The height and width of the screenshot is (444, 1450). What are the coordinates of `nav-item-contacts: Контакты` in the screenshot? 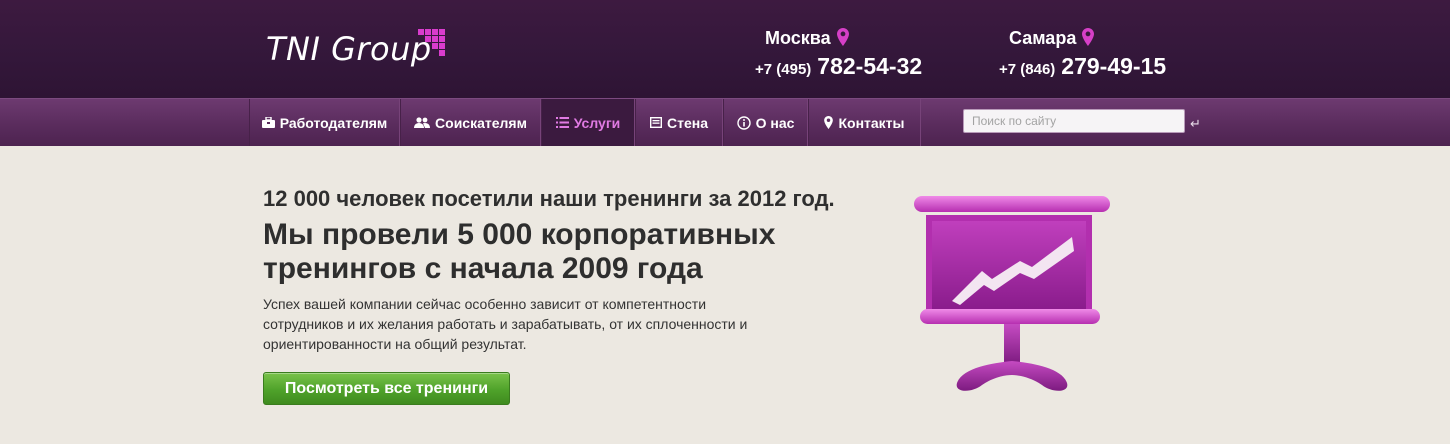 It's located at (864, 122).